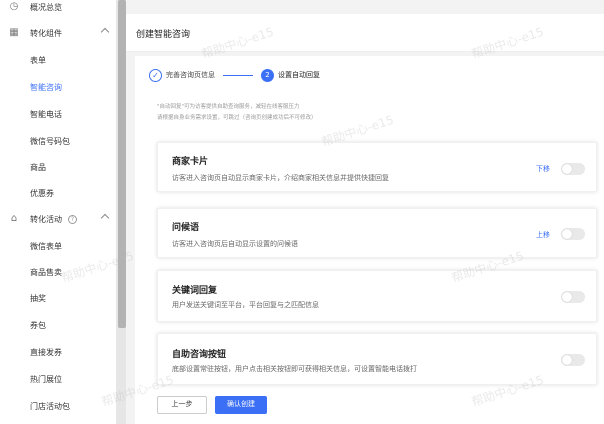 This screenshot has width=604, height=424. I want to click on description-line-2: 请根据自身业务需求设置，可跳过（咨询页创建成功后不可修改）, so click(237, 118).